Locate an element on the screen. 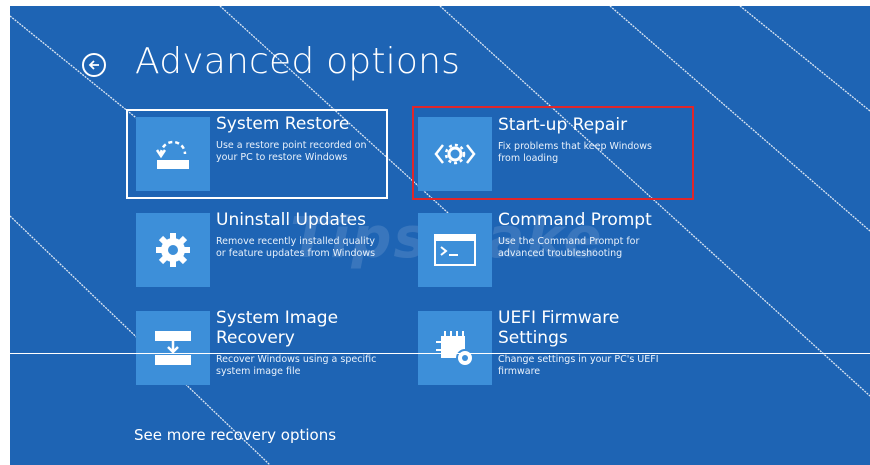 The height and width of the screenshot is (465, 870). back-button is located at coordinates (94, 65).